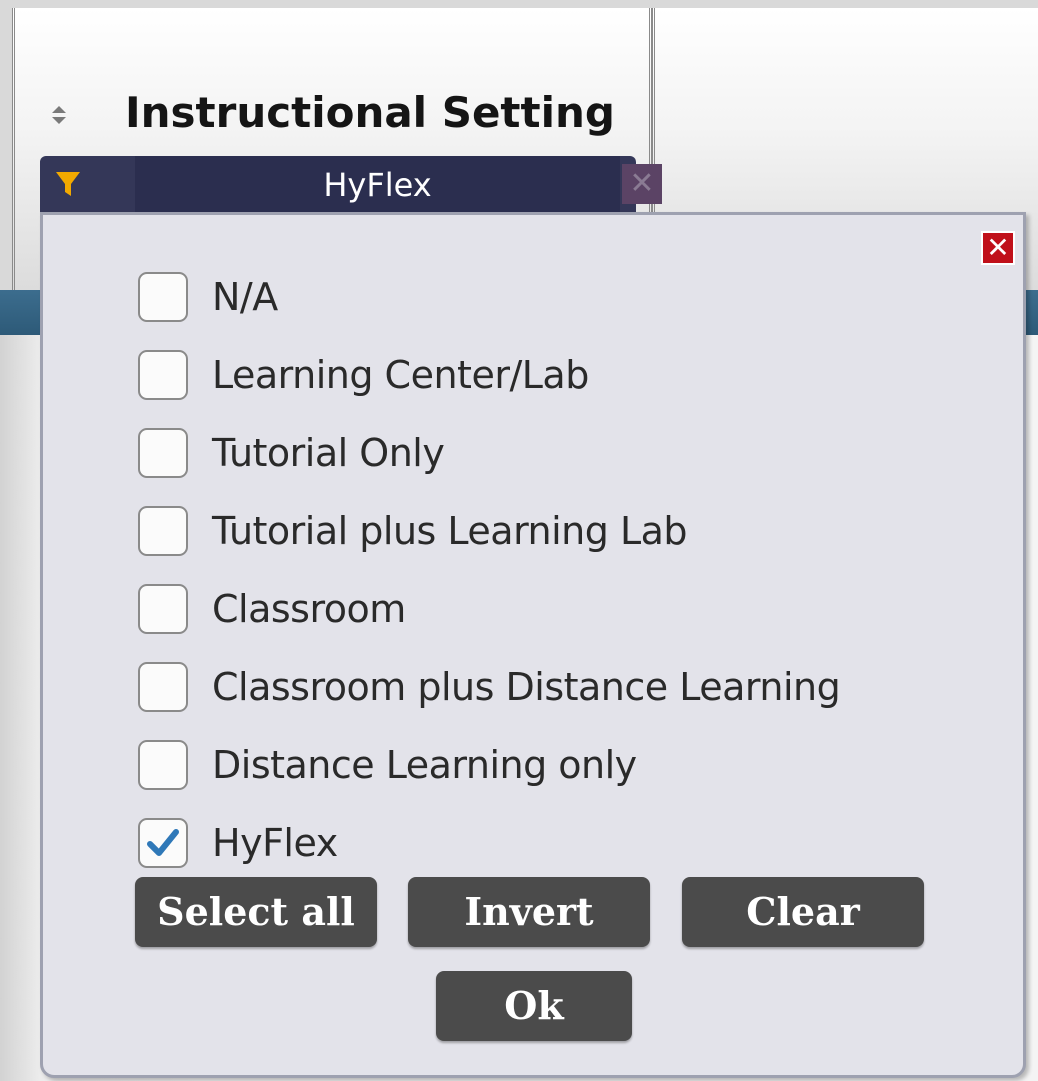 The height and width of the screenshot is (1081, 1038). I want to click on filter-clear-x-icon: ✕, so click(642, 184).